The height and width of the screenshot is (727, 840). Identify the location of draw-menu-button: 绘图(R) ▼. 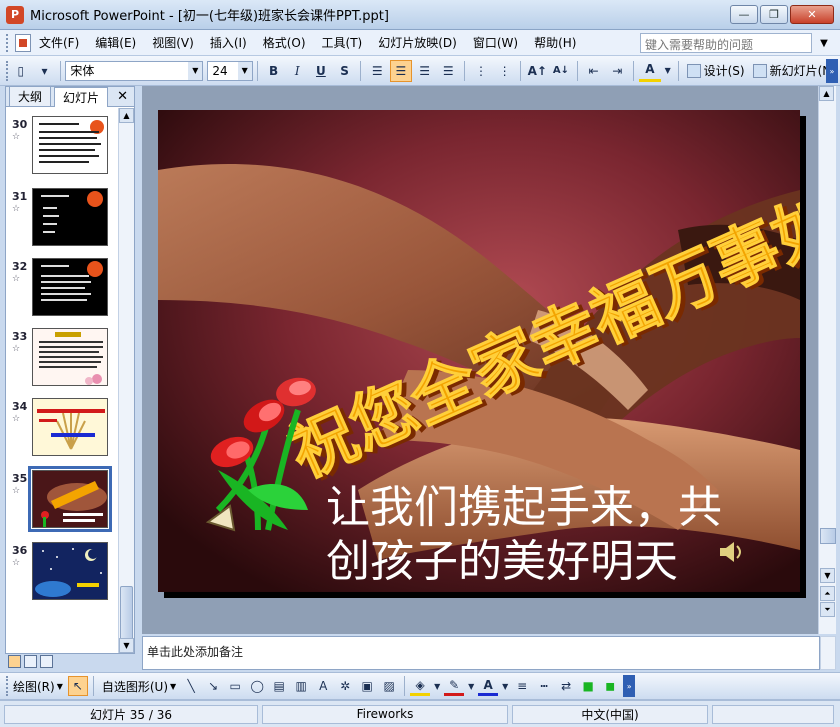
(38, 686).